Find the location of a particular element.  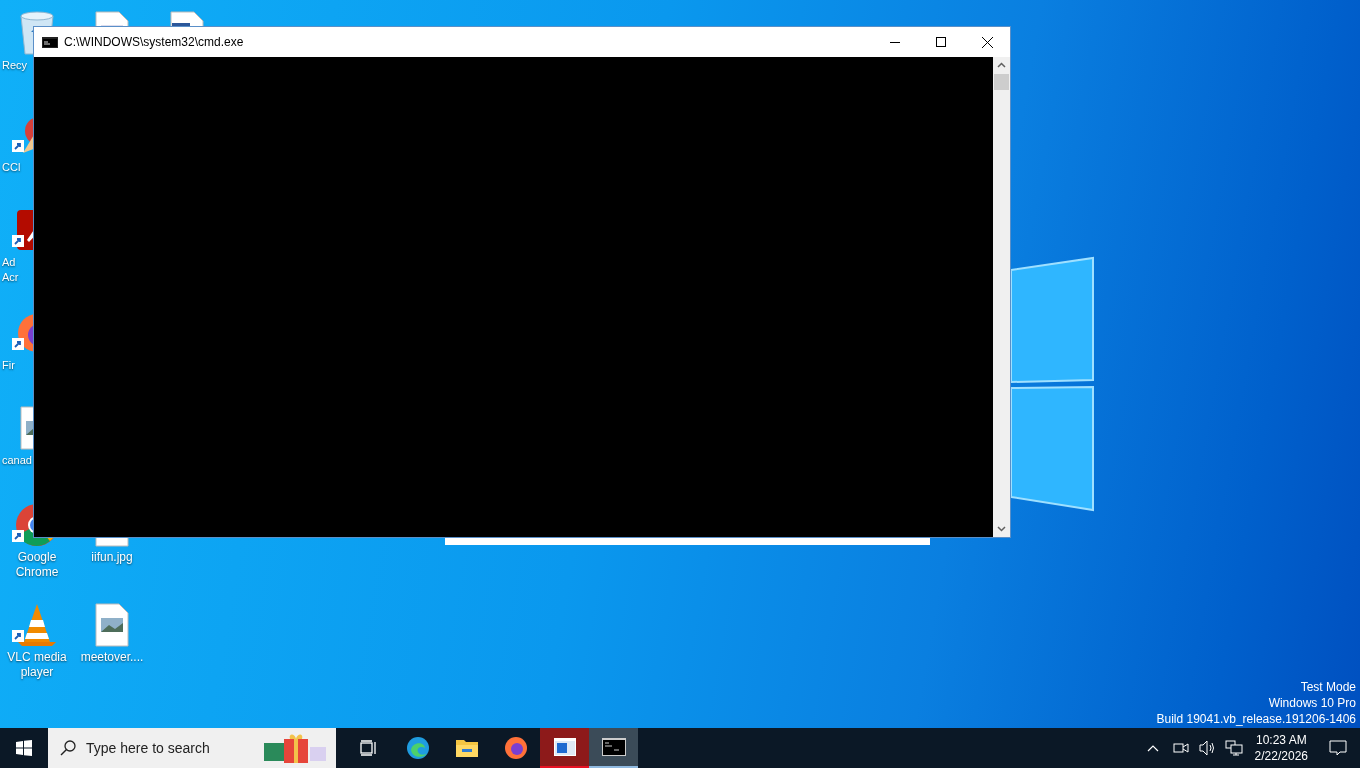

icon-label: CCl is located at coordinates (11, 167).